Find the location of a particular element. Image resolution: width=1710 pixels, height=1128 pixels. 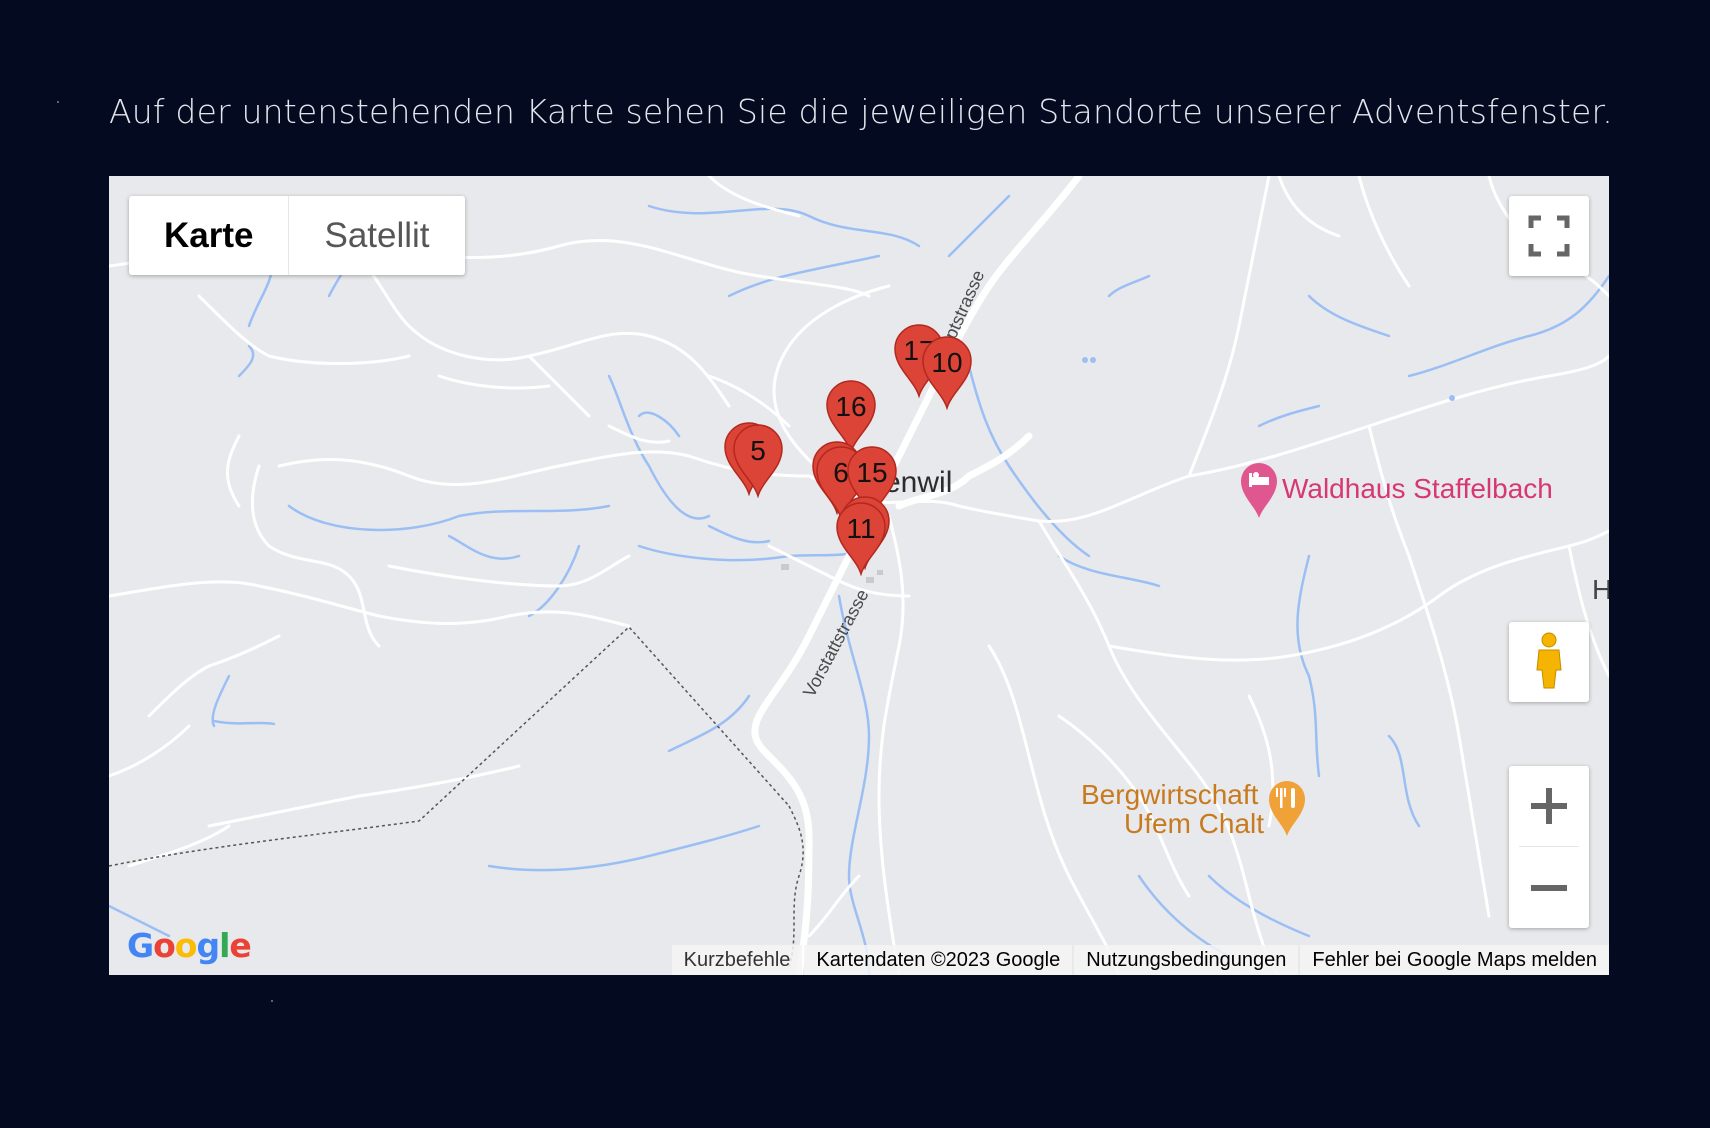

zoom-out-button is located at coordinates (1549, 888).